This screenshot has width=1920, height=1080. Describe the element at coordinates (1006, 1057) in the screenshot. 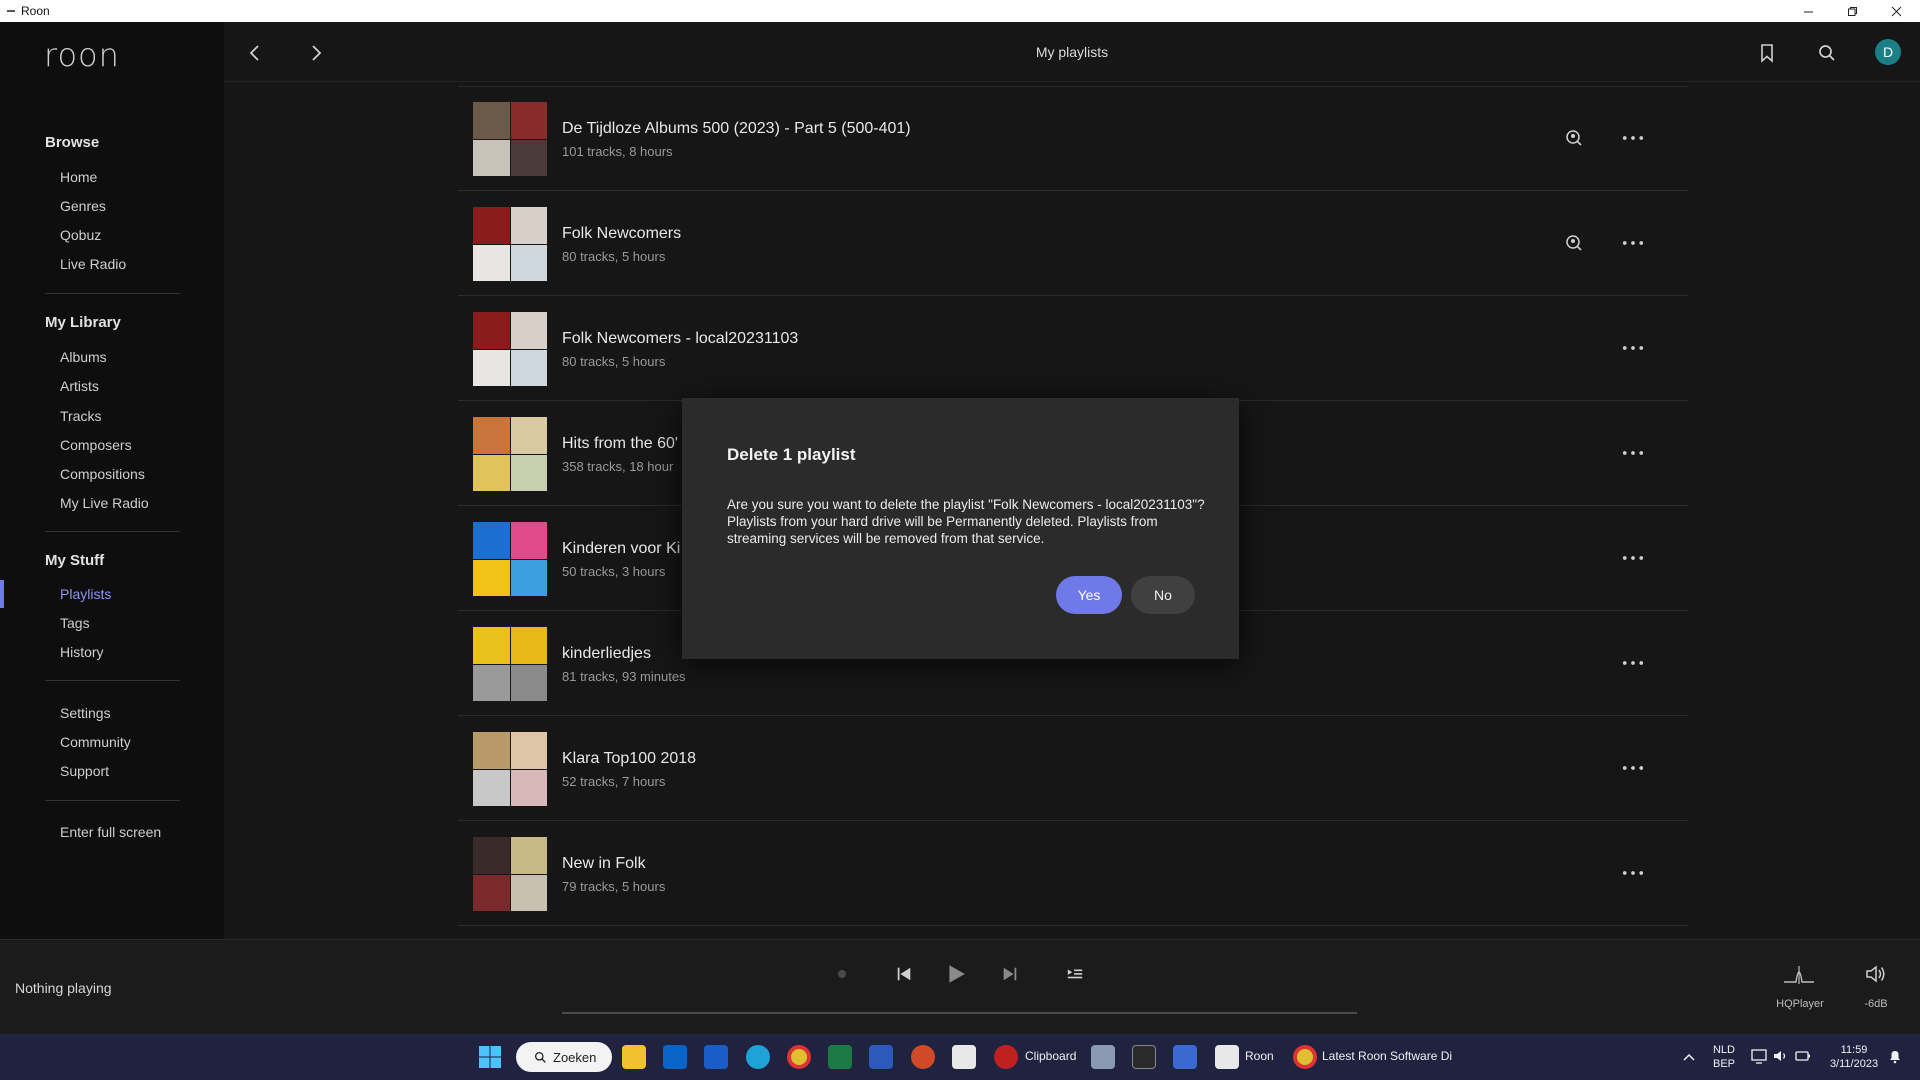

I see `clipboard-app-icon` at that location.